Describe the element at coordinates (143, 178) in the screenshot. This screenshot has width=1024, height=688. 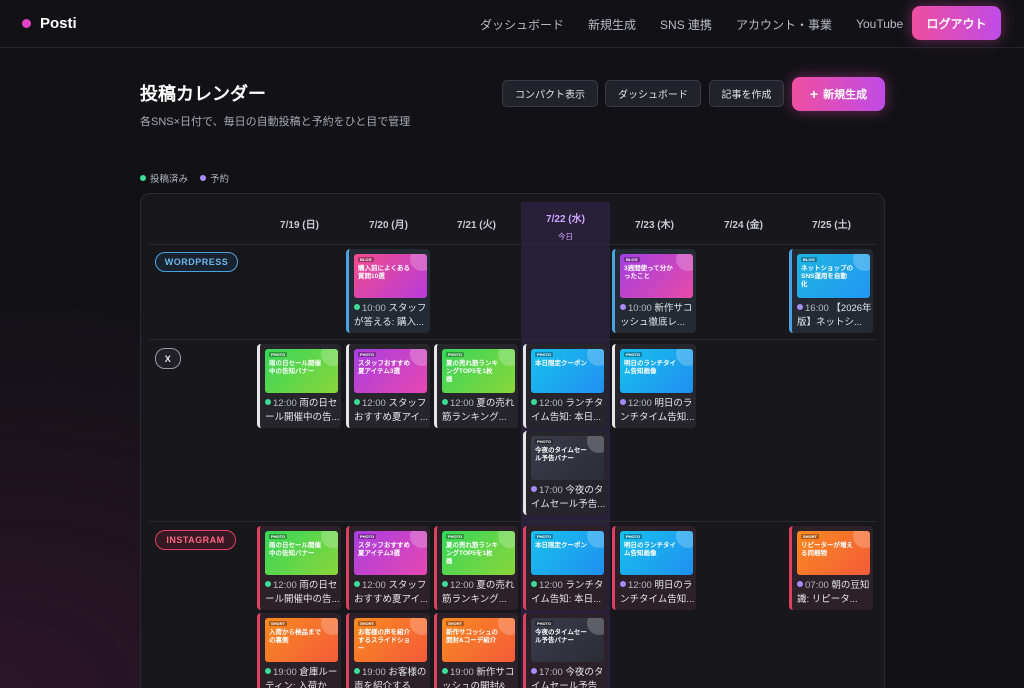
I see `posted-dot-icon` at that location.